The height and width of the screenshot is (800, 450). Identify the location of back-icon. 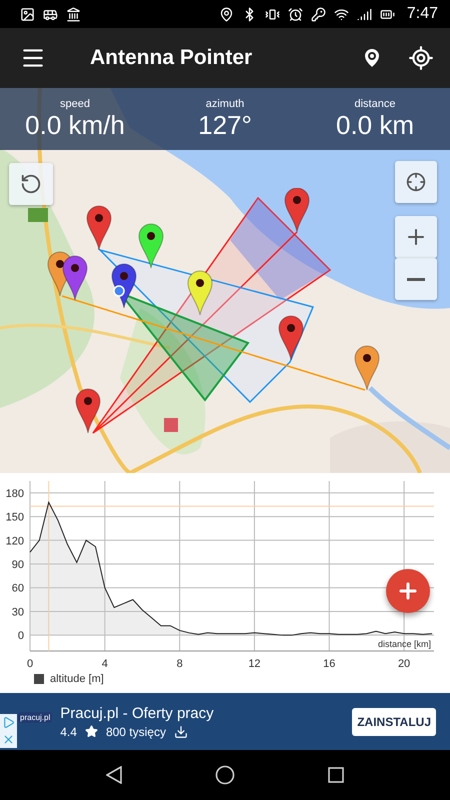
(114, 775).